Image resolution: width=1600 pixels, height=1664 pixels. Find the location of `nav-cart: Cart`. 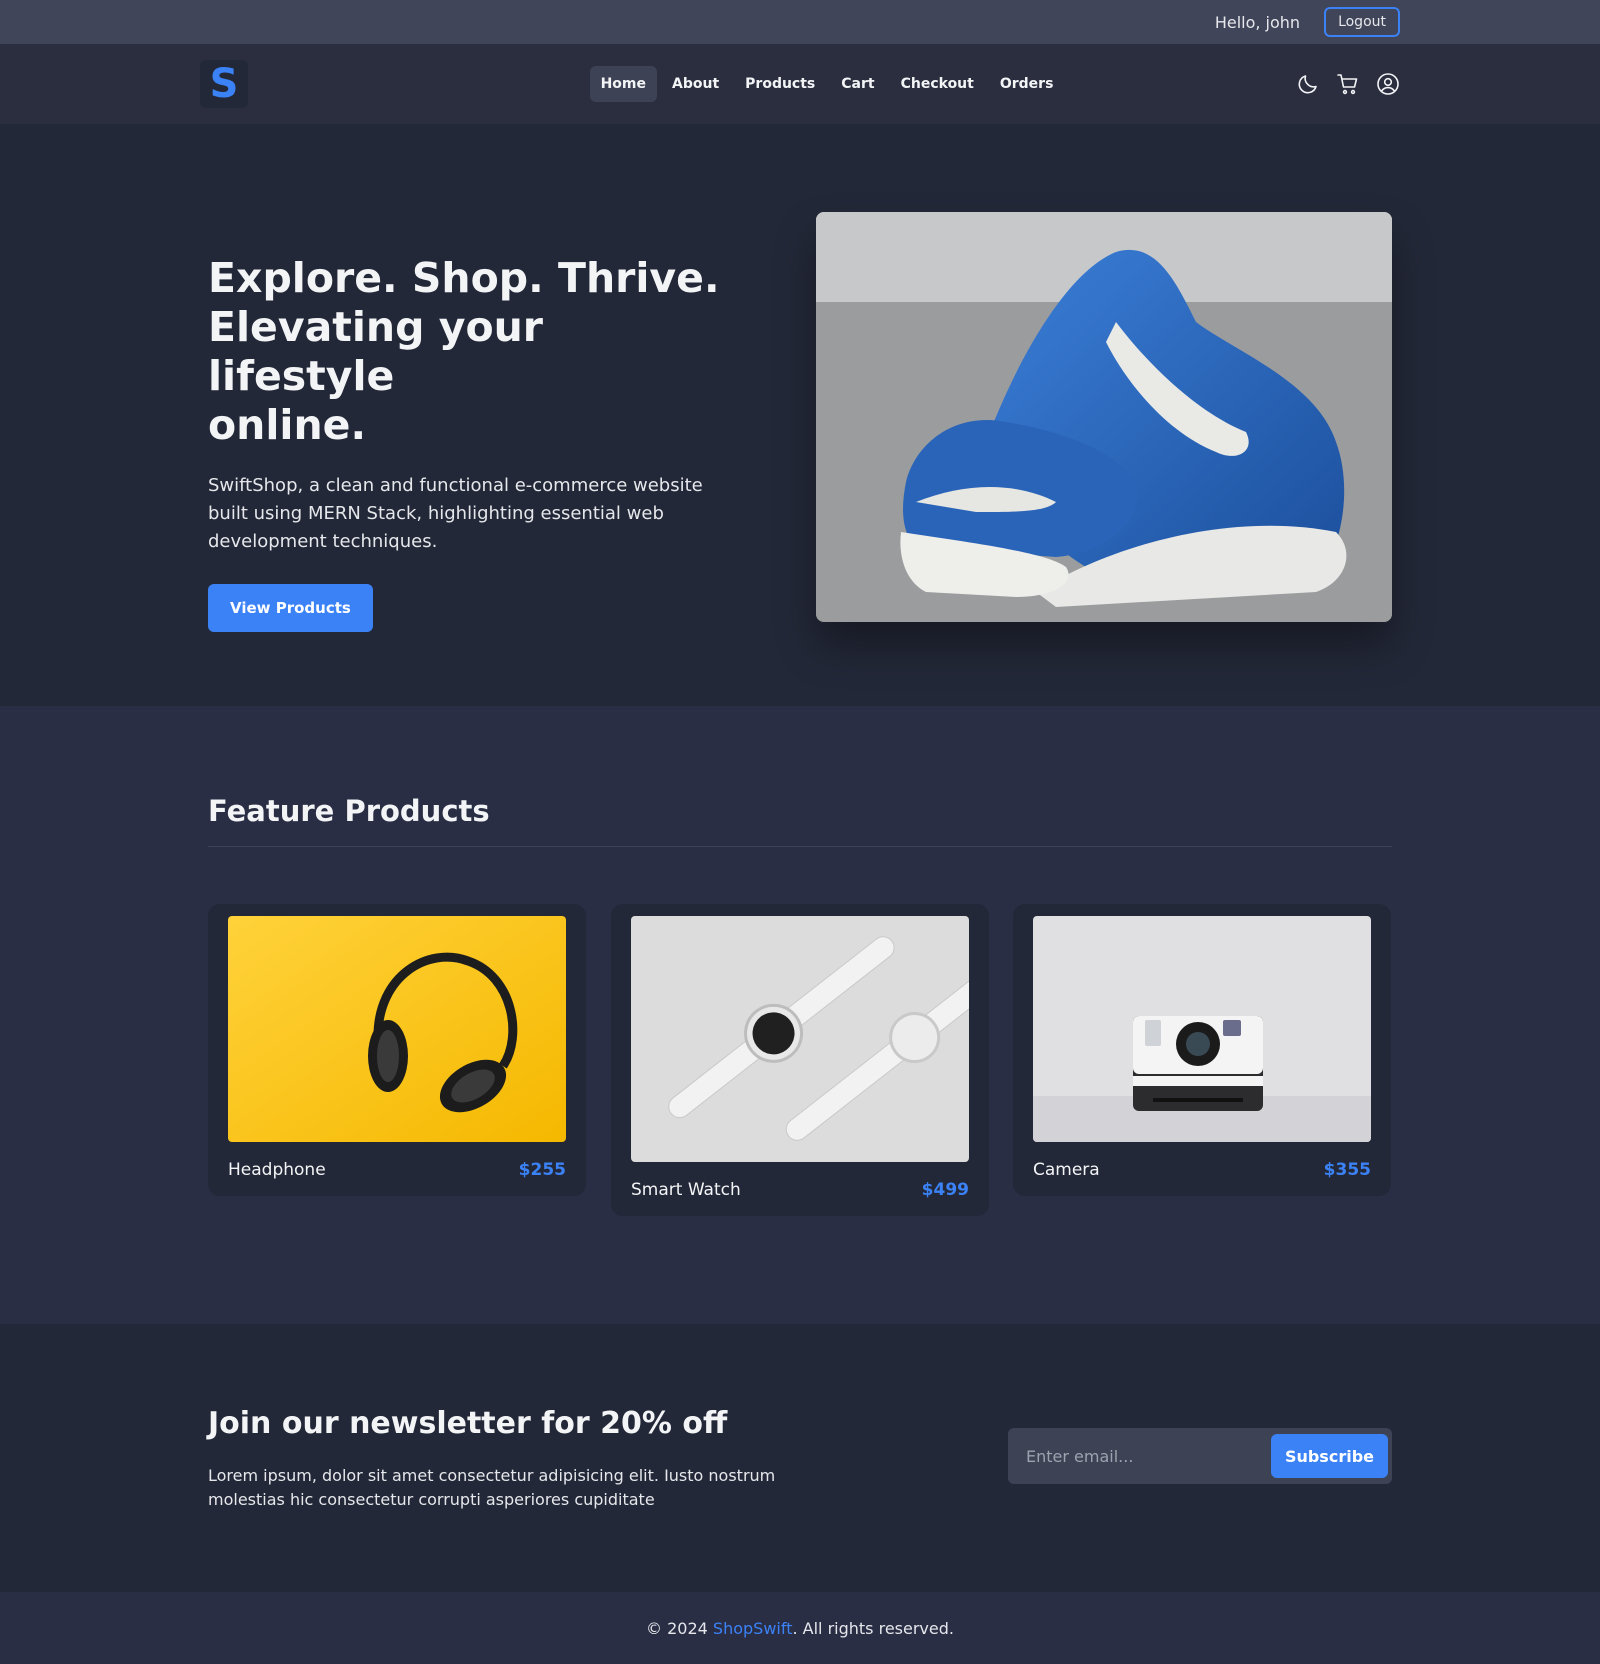

nav-cart: Cart is located at coordinates (857, 84).